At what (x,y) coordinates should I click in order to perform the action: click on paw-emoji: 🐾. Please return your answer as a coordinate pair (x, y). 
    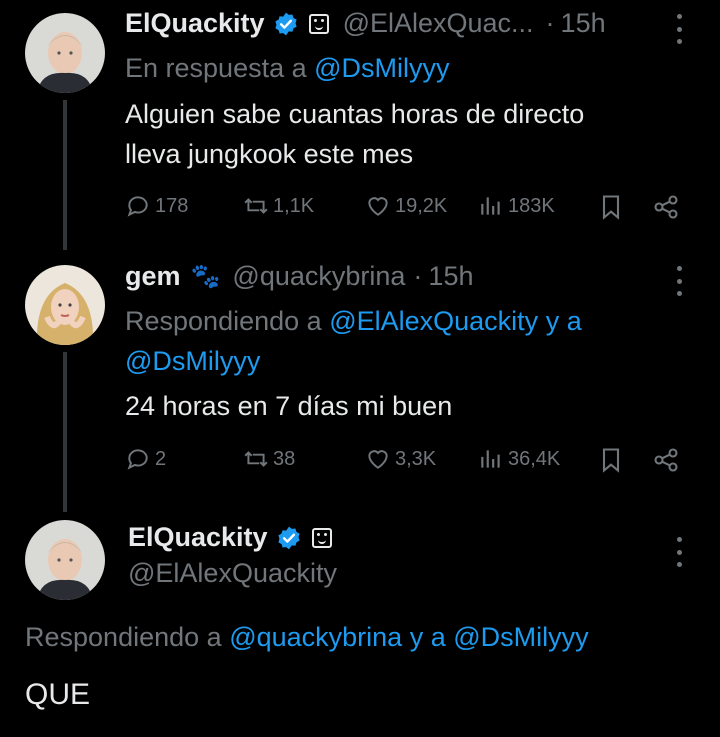
    Looking at the image, I should click on (205, 276).